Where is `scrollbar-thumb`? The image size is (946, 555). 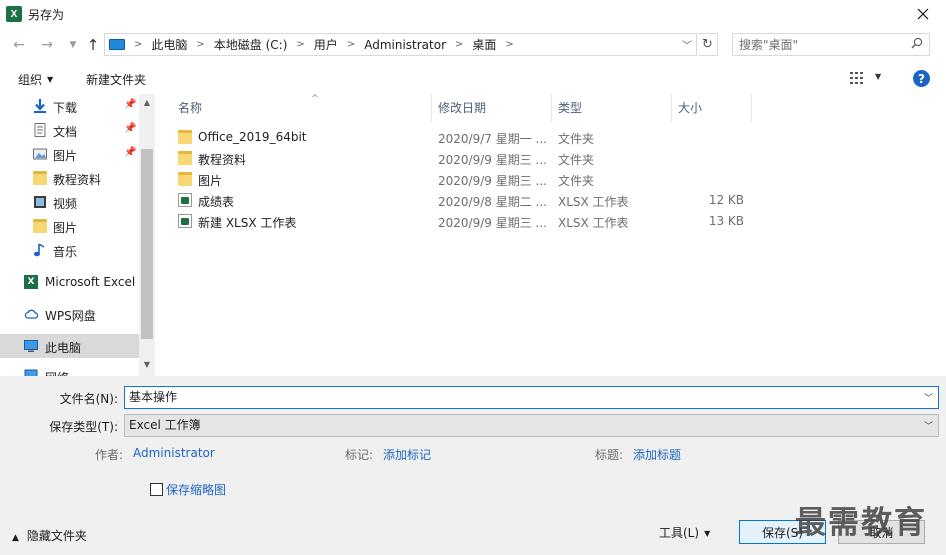
scrollbar-thumb is located at coordinates (147, 244).